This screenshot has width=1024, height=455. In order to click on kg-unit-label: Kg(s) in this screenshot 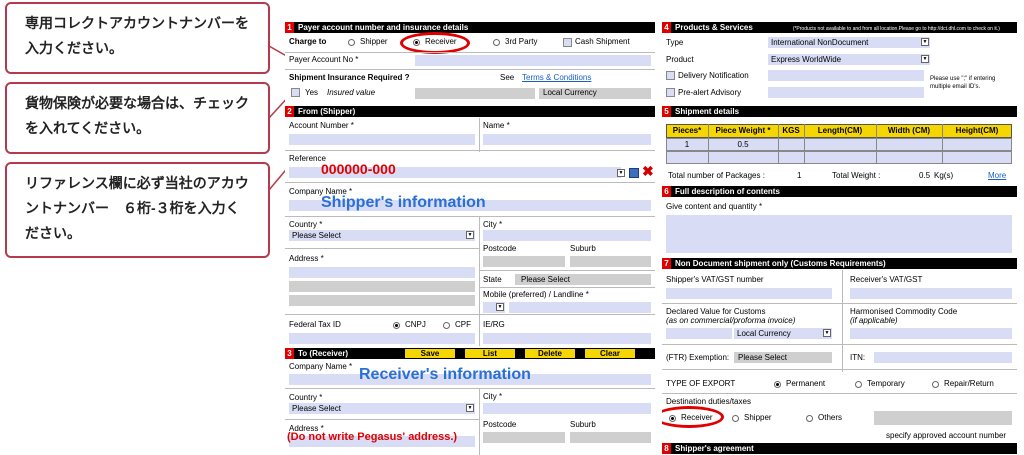, I will do `click(944, 175)`.